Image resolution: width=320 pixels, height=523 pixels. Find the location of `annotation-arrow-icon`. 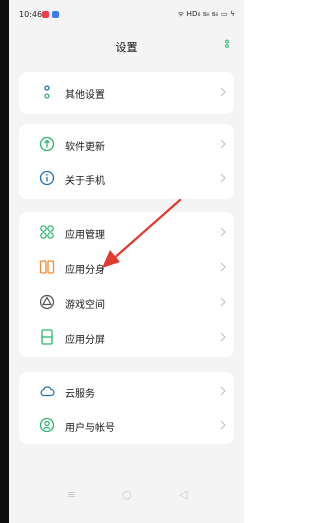

annotation-arrow-icon is located at coordinates (142, 233).